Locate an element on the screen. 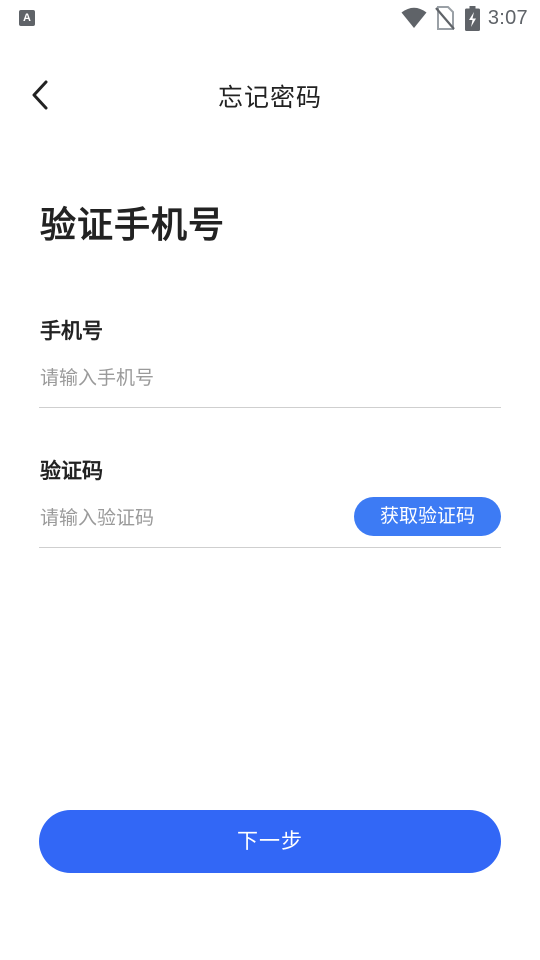 Image resolution: width=540 pixels, height=960 pixels. next-button: 下一步 is located at coordinates (270, 841).